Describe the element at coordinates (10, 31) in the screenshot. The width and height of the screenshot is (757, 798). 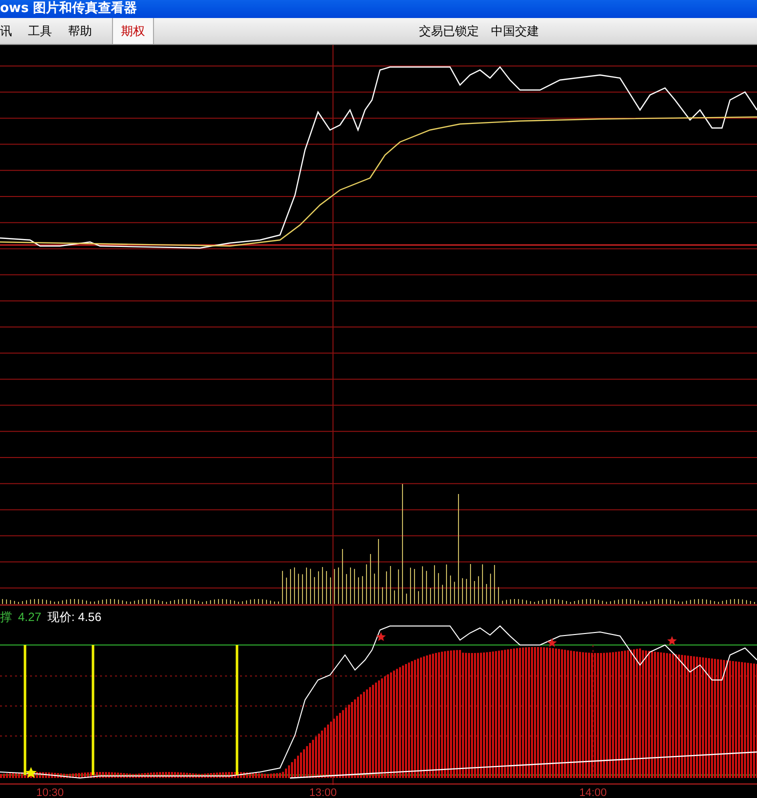
I see `menu-item: 讯` at that location.